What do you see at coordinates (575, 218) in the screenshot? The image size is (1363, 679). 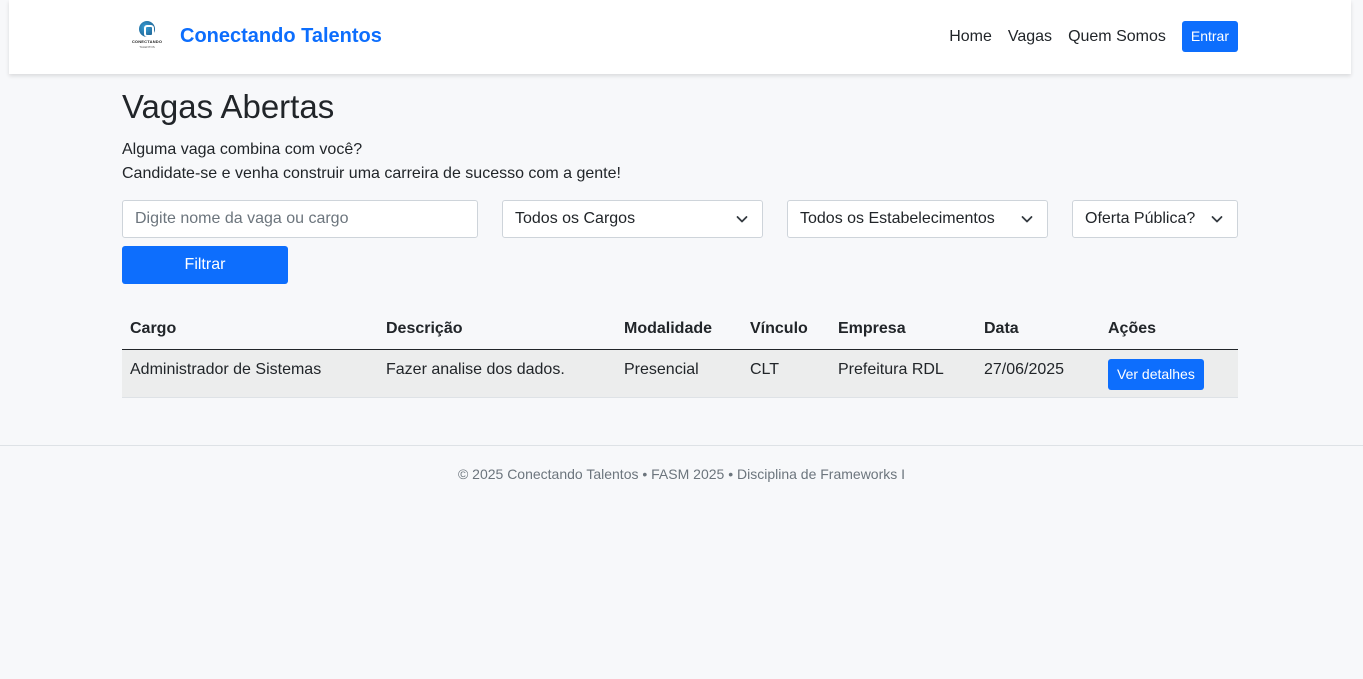 I see `cargo-select-value: Todos os Cargos` at bounding box center [575, 218].